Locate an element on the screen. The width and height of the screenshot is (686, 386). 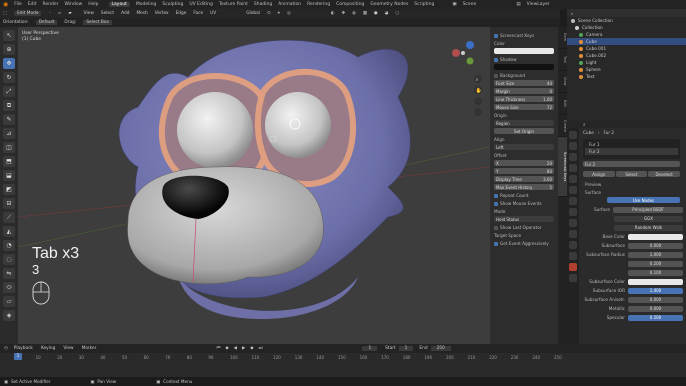
xray-icon: ▦ is located at coordinates (365, 13).